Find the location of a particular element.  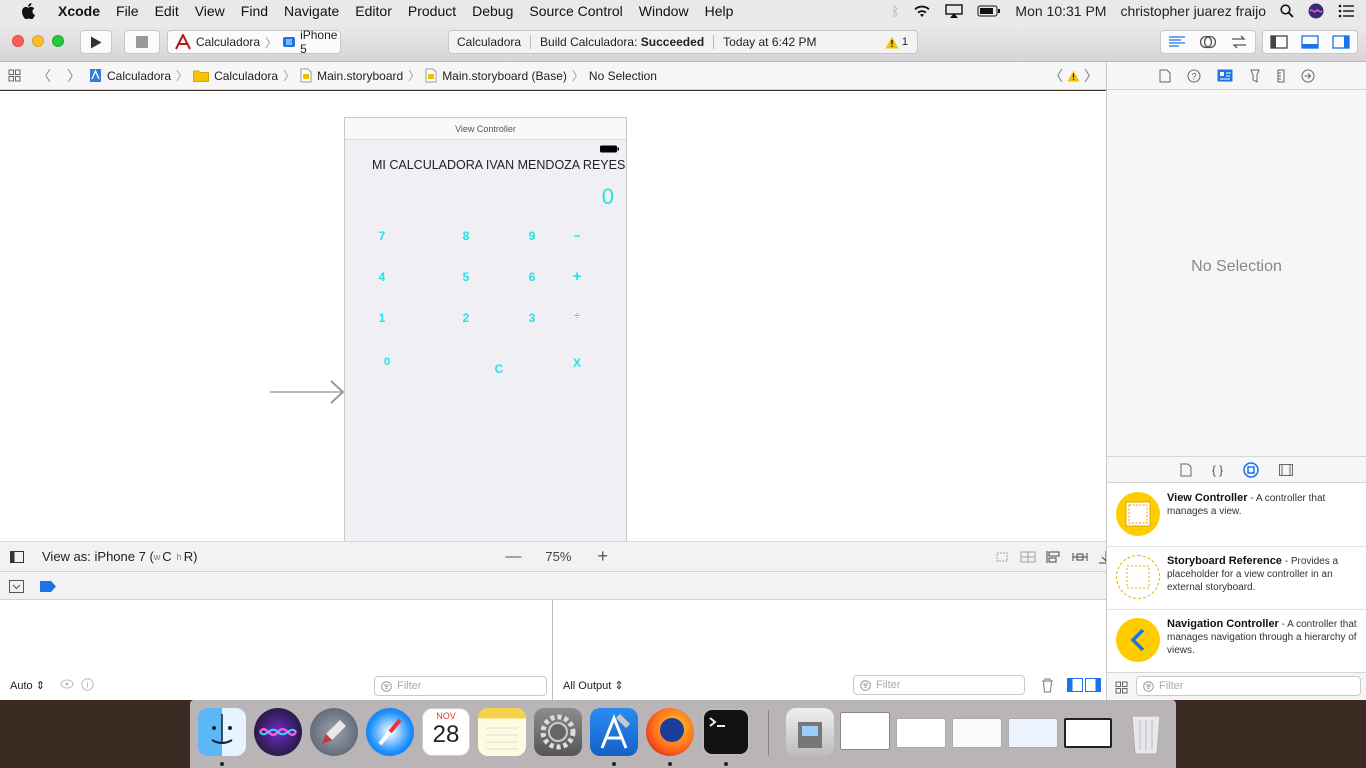

menu-product: Product is located at coordinates (432, 11).